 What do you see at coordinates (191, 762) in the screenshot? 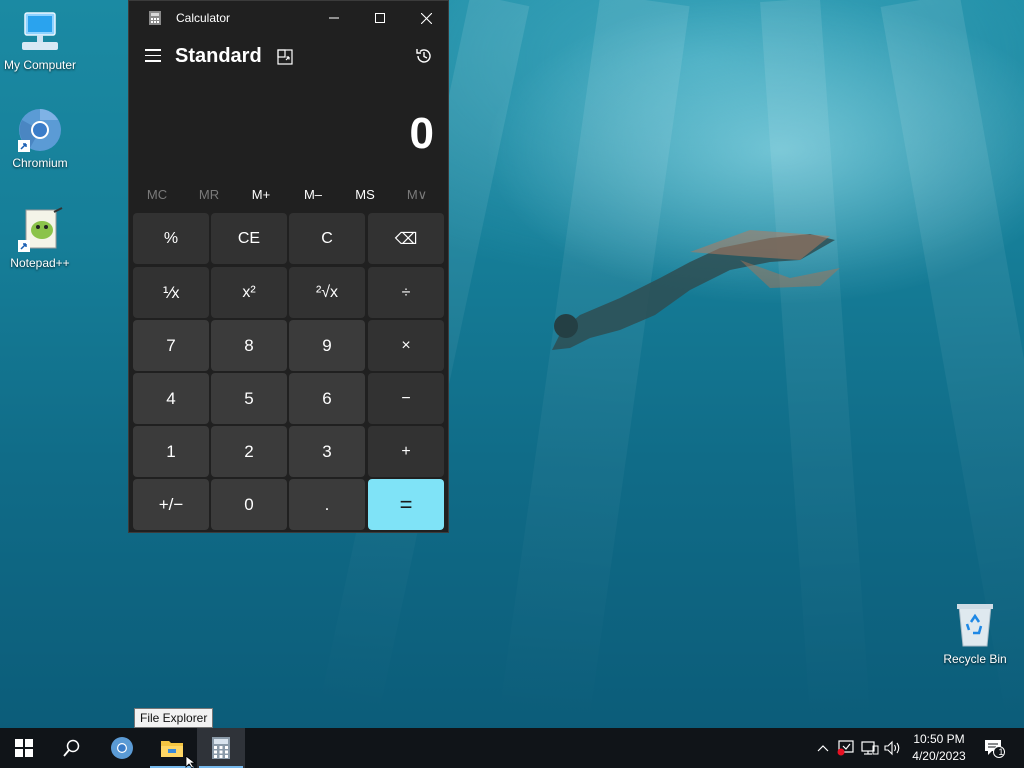
I see `mouse-cursor-icon` at bounding box center [191, 762].